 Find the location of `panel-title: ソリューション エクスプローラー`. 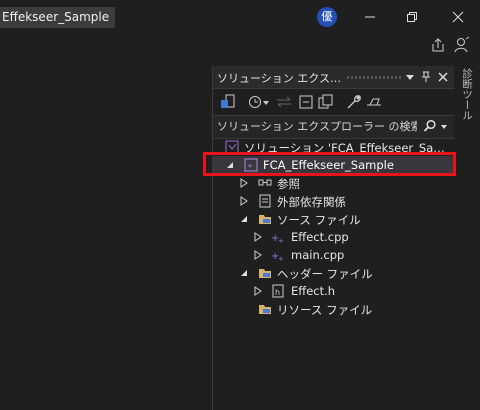

panel-title: ソリューション エクスプローラー is located at coordinates (283, 78).